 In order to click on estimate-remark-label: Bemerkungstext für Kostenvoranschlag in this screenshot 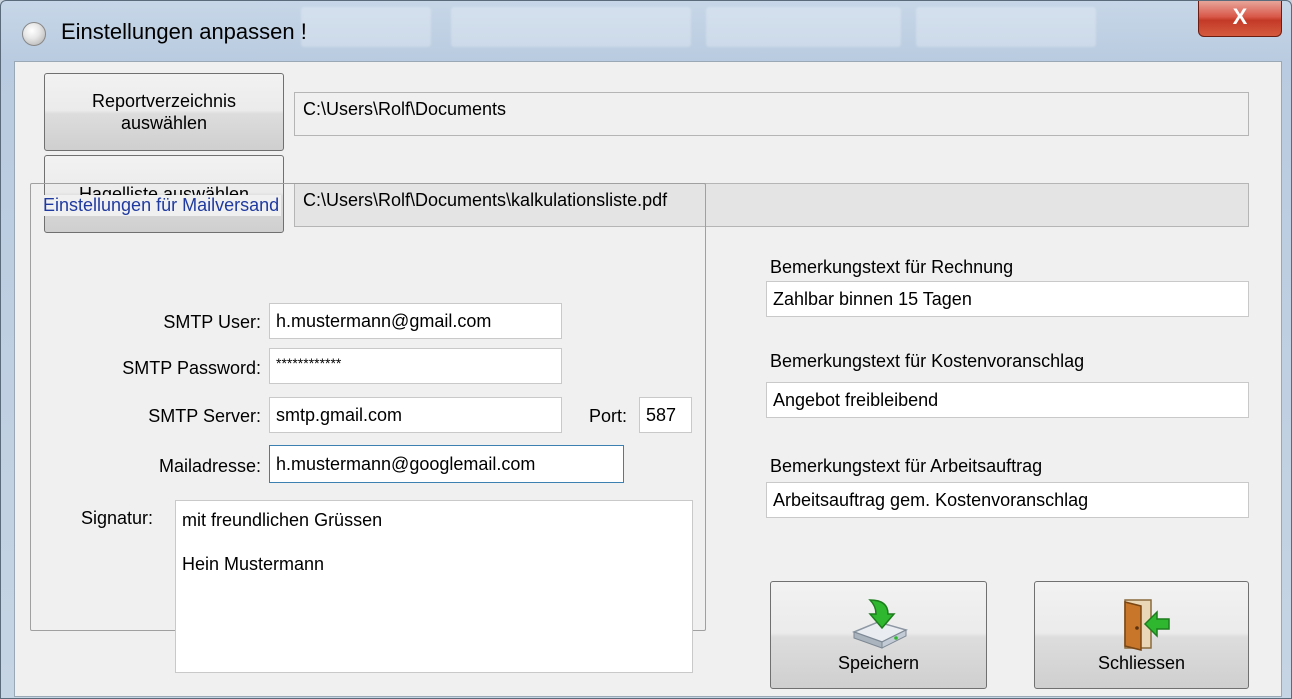, I will do `click(927, 361)`.